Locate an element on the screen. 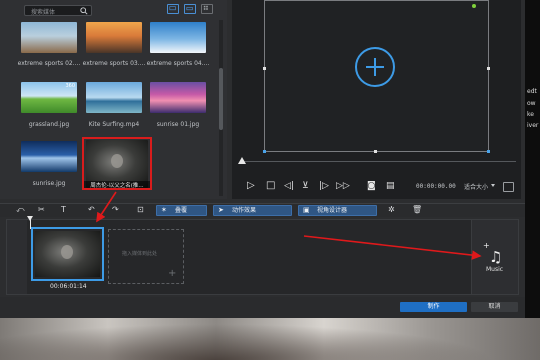 The image size is (540, 360). desktop-strip: edt ow ke iver is located at coordinates (532, 159).